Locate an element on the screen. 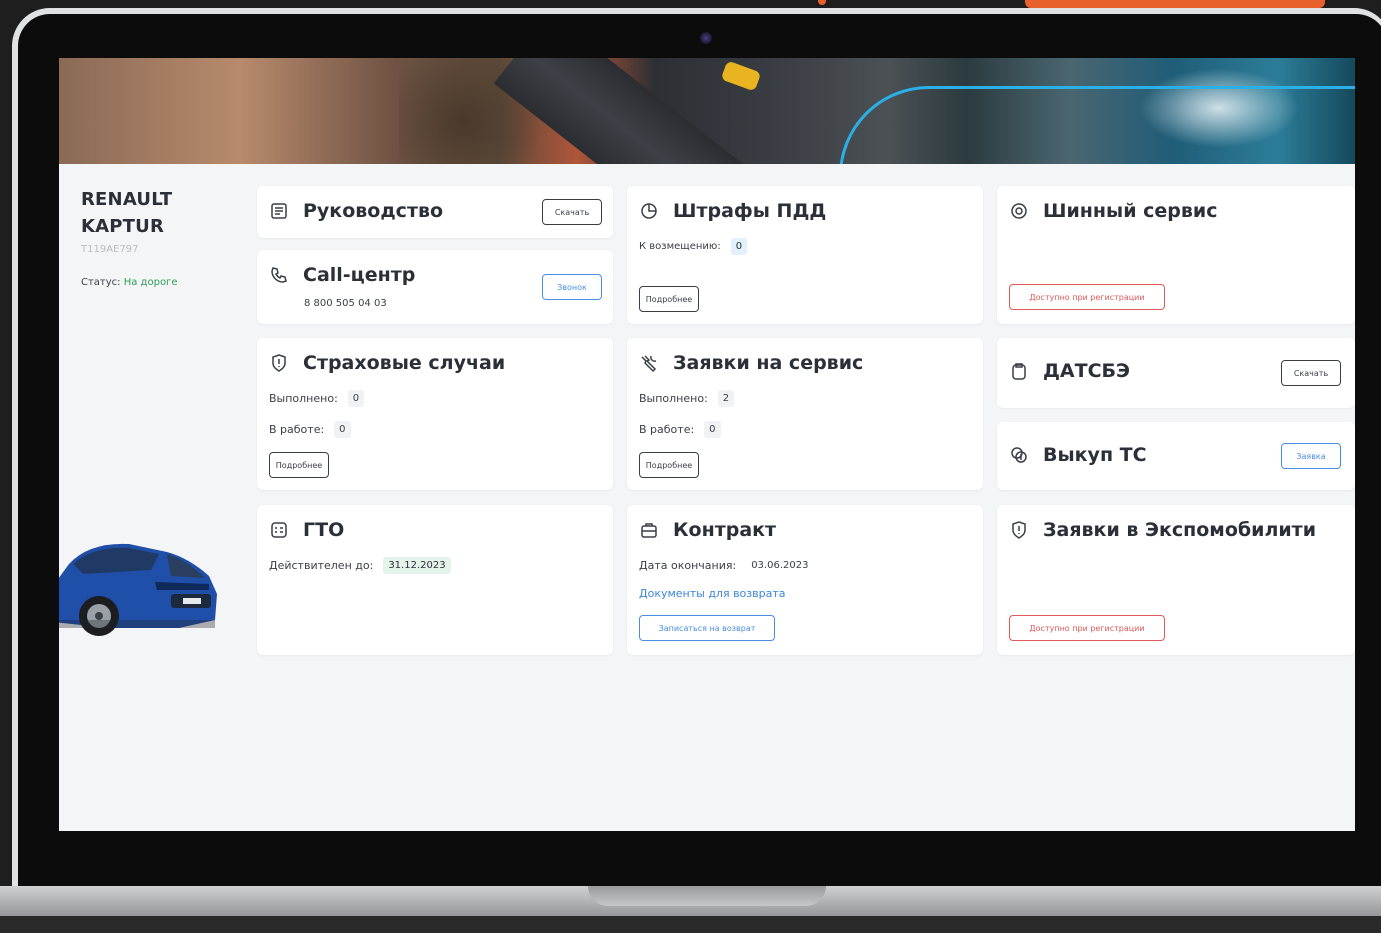  service-work-label: В работе: is located at coordinates (667, 429).